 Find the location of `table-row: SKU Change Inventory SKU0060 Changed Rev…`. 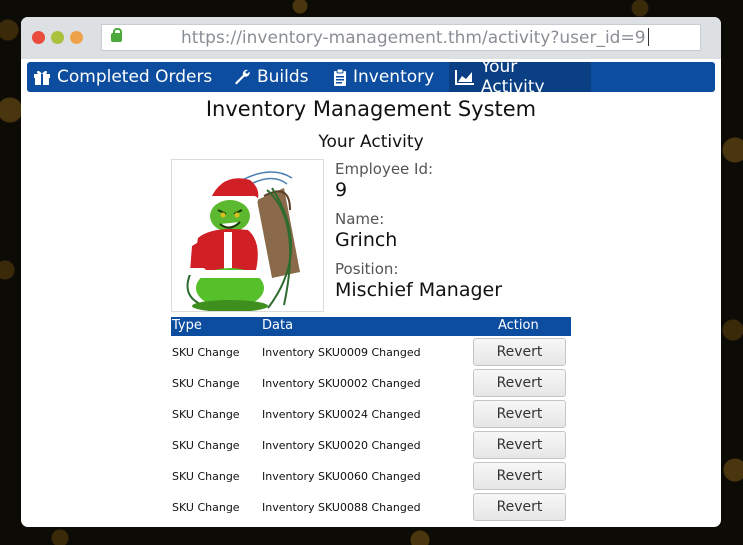

table-row: SKU Change Inventory SKU0060 Changed Rev… is located at coordinates (371, 475).